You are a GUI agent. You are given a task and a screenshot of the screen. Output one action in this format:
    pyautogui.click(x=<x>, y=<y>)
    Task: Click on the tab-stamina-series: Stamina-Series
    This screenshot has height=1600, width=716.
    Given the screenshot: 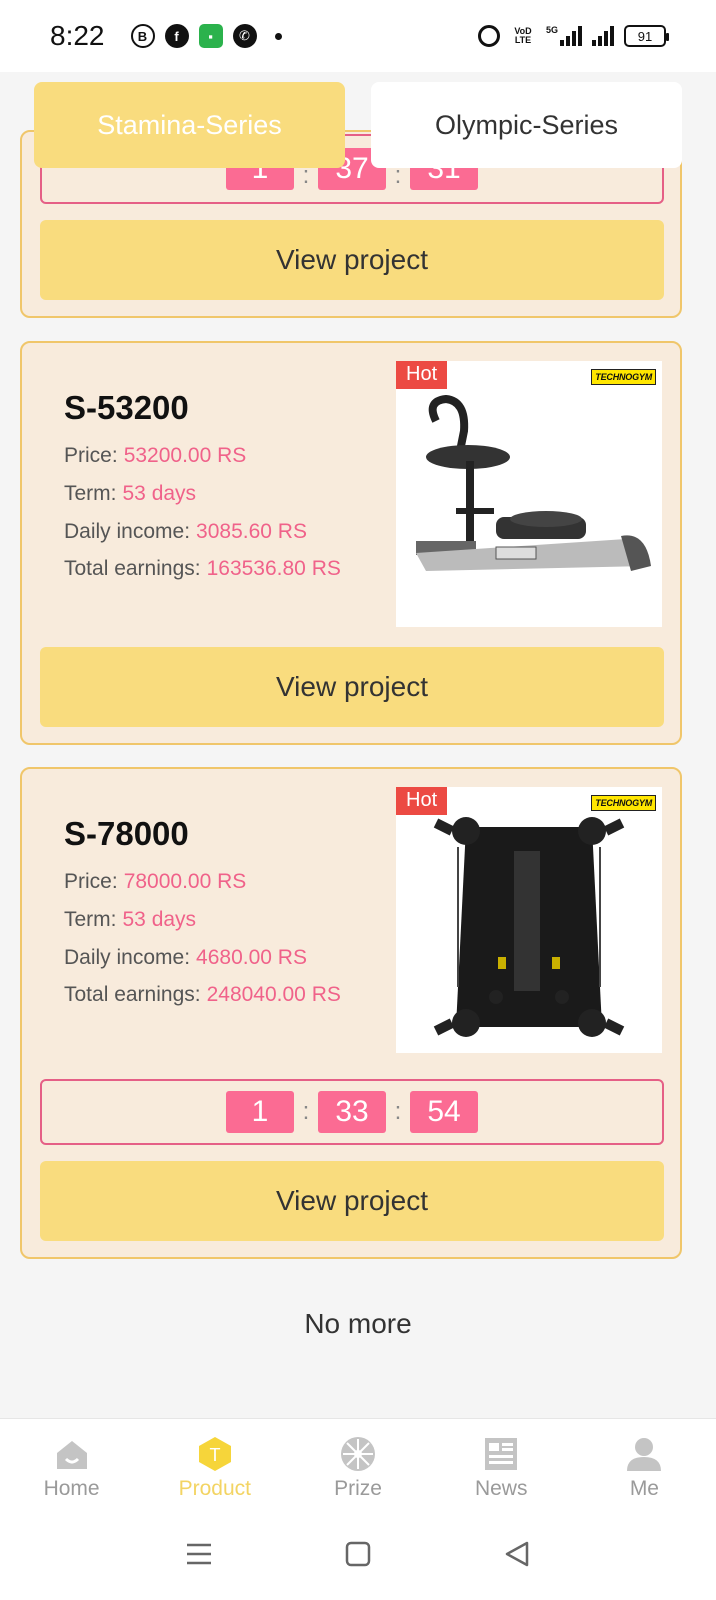 What is the action you would take?
    pyautogui.click(x=189, y=125)
    